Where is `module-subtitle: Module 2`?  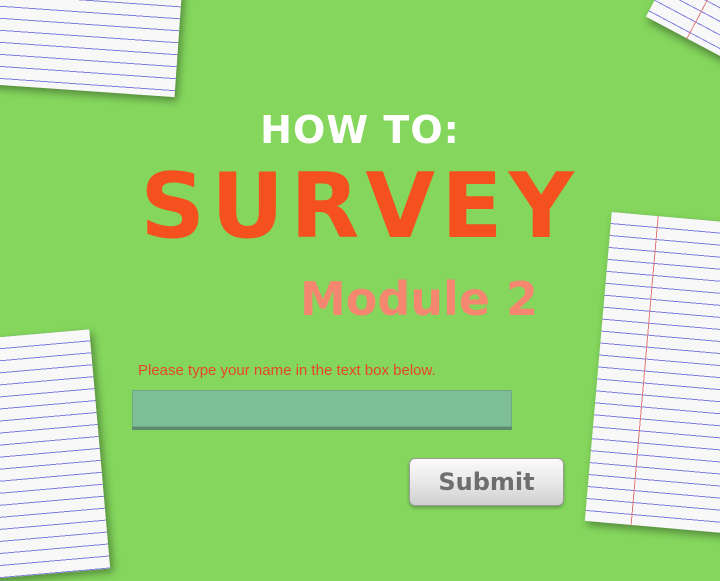
module-subtitle: Module 2 is located at coordinates (419, 299).